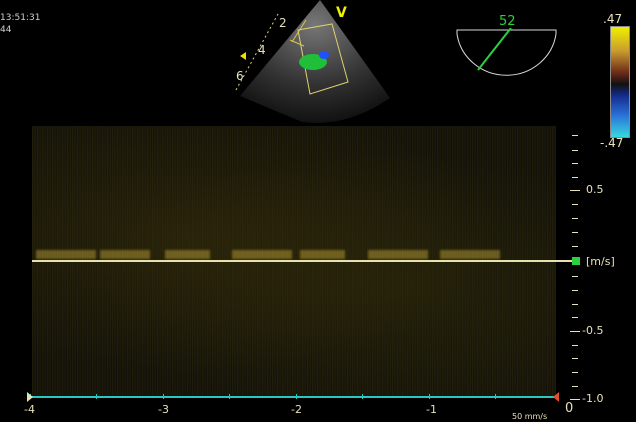 The width and height of the screenshot is (636, 422). Describe the element at coordinates (341, 13) in the screenshot. I see `orientation-marker: V` at that location.